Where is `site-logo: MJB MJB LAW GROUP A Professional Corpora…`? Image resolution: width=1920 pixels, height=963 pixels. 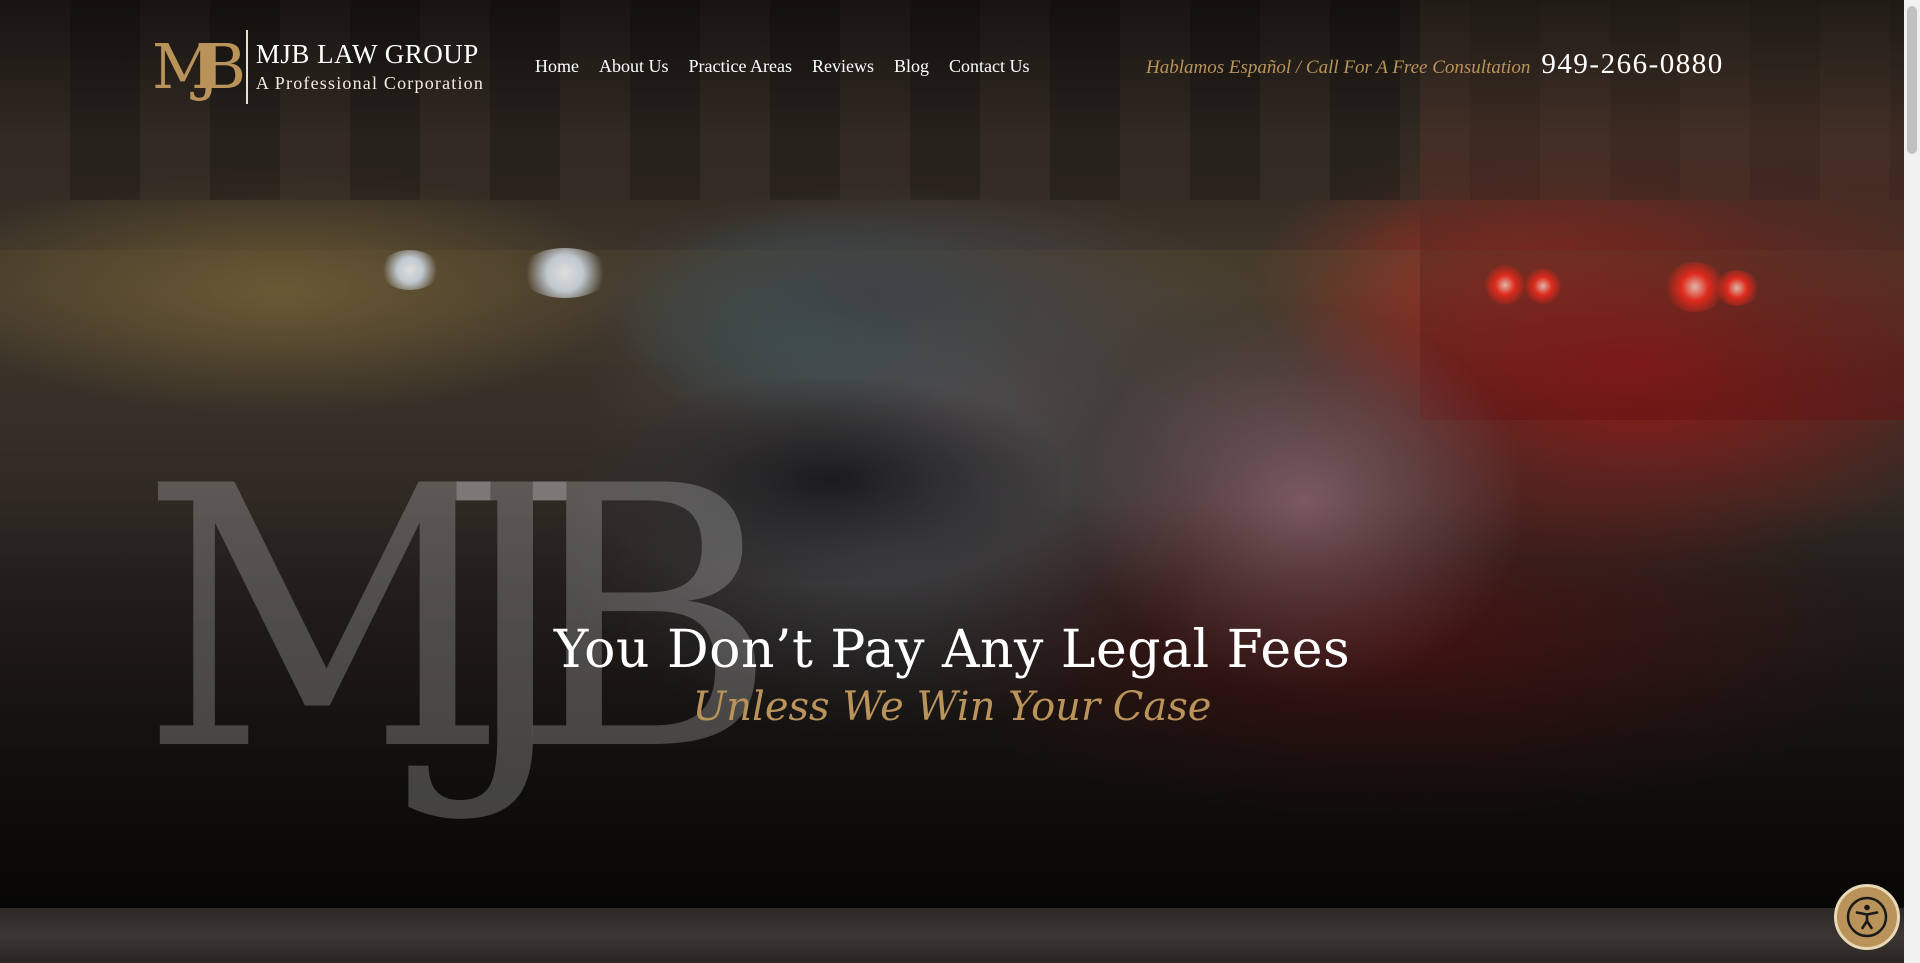 site-logo: MJB MJB LAW GROUP A Professional Corpora… is located at coordinates (318, 67).